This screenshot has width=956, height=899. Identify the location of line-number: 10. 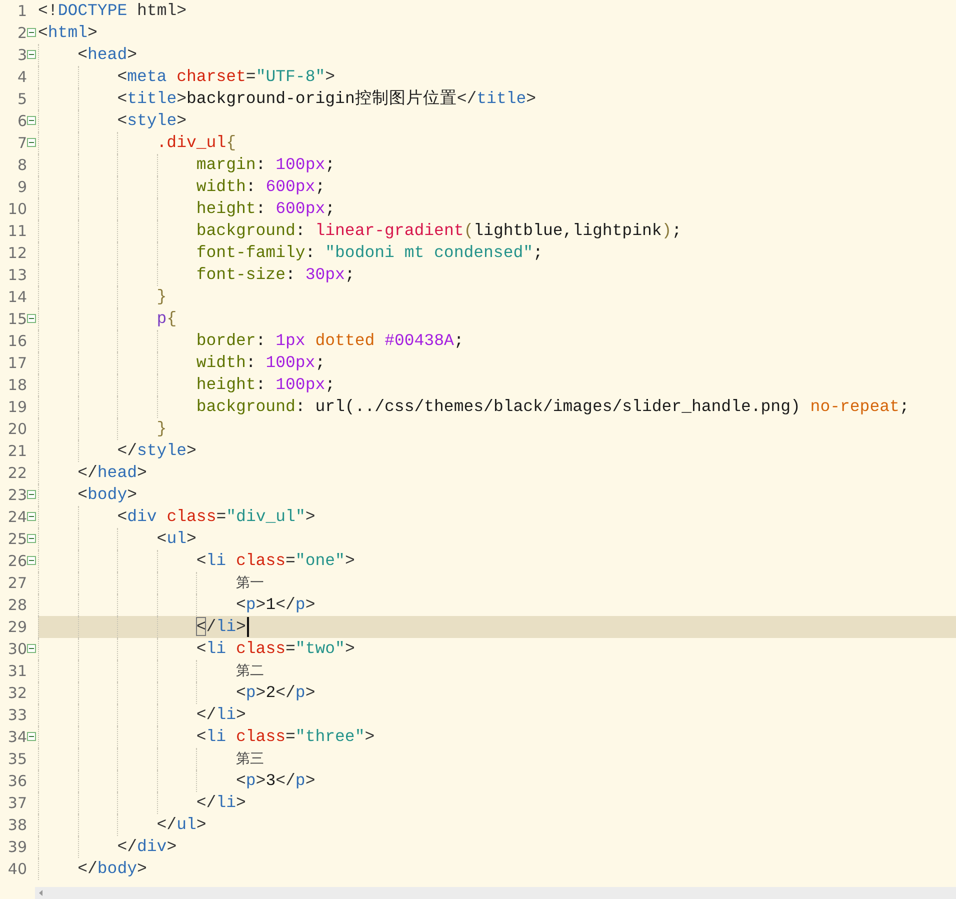
(17, 209).